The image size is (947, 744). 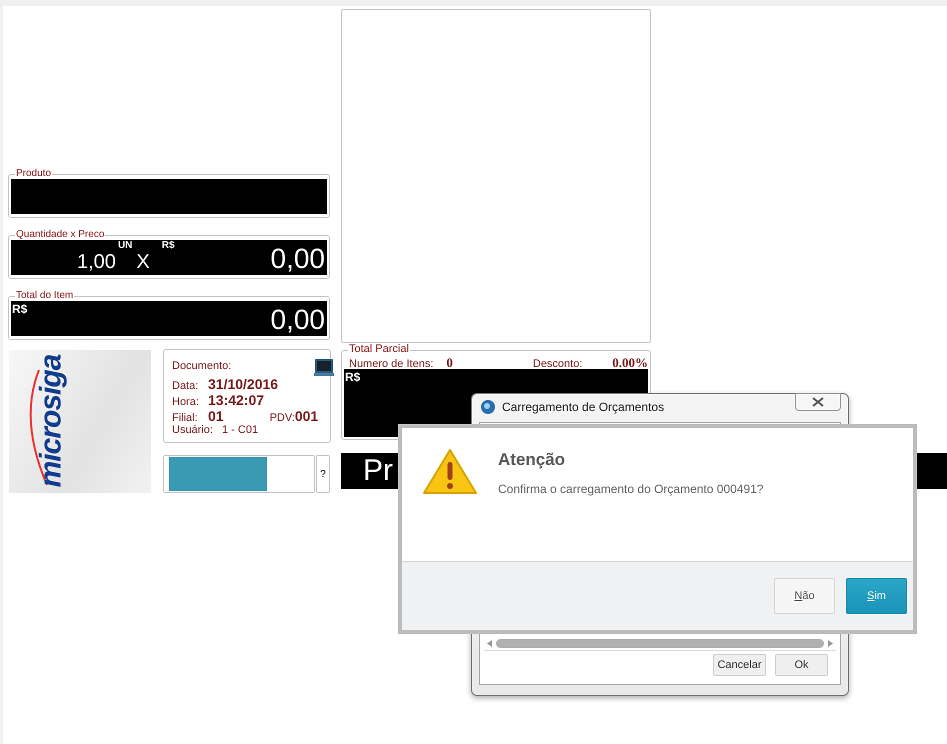 I want to click on field-label: Total do Item, so click(x=44, y=295).